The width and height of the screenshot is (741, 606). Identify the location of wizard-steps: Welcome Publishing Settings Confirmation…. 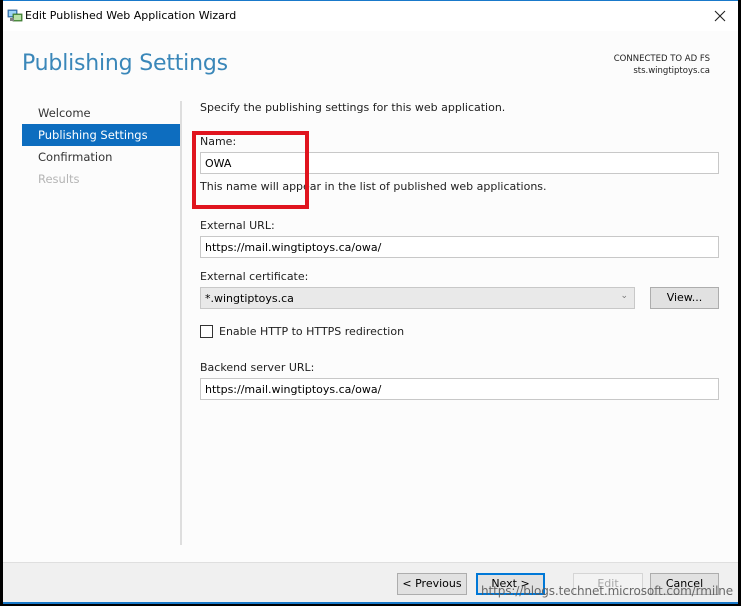
(101, 146).